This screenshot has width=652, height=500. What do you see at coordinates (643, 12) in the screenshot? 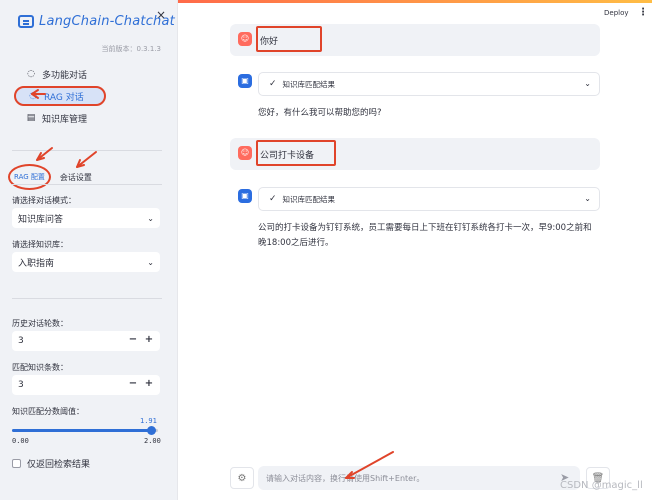
I see `menu-icon: ⋮` at bounding box center [643, 12].